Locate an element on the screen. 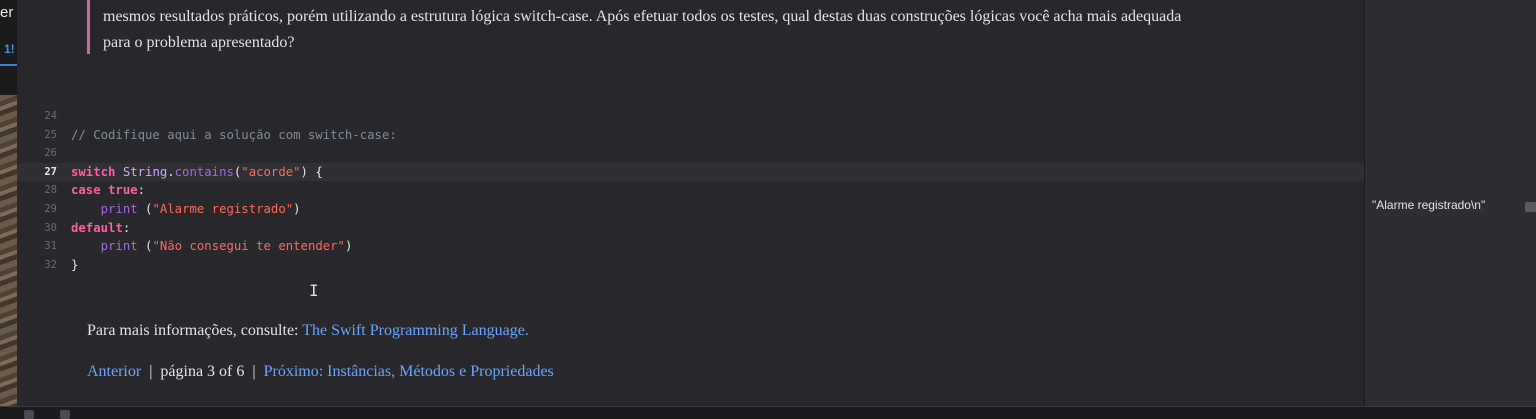 This screenshot has height=419, width=1536. code-token: "Não consegui te entender" is located at coordinates (248, 246).